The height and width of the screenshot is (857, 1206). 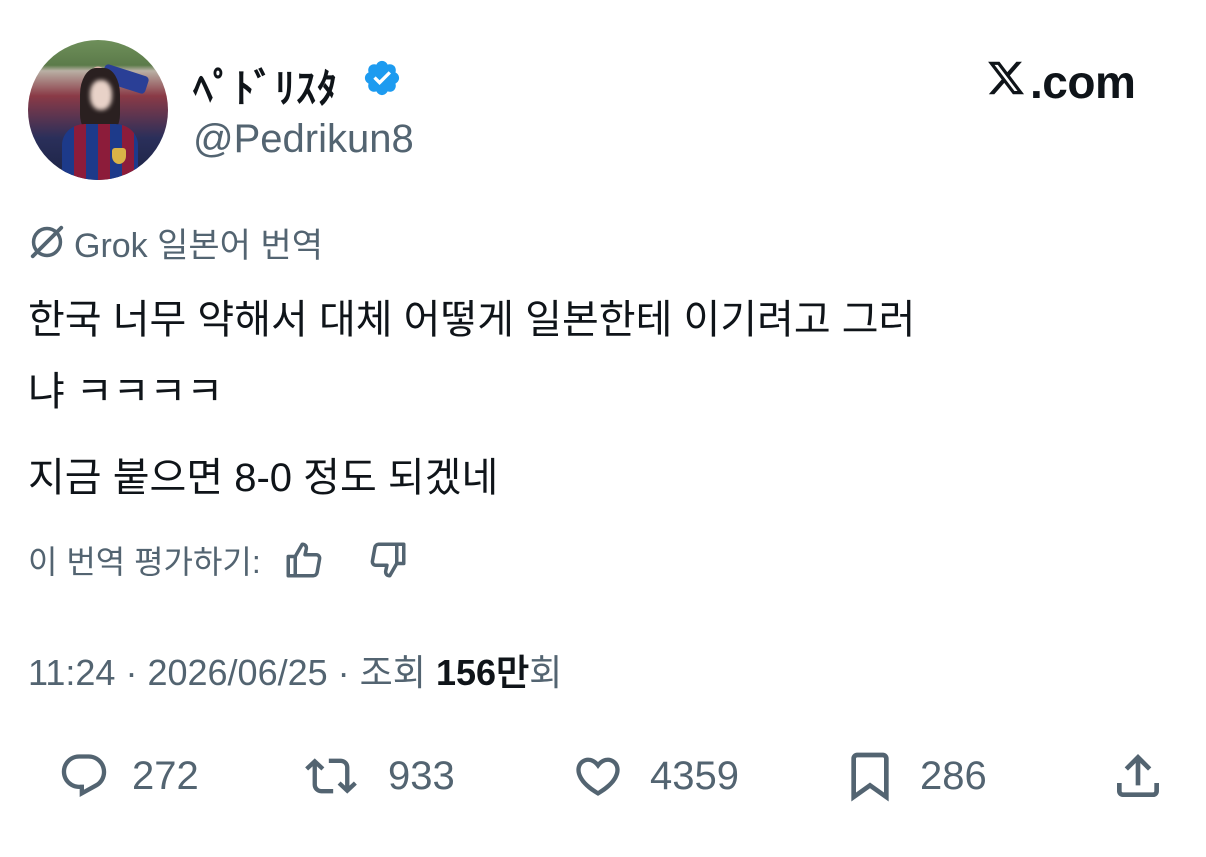 I want to click on translation-label-text: Grok 일본어 번역, so click(x=198, y=245).